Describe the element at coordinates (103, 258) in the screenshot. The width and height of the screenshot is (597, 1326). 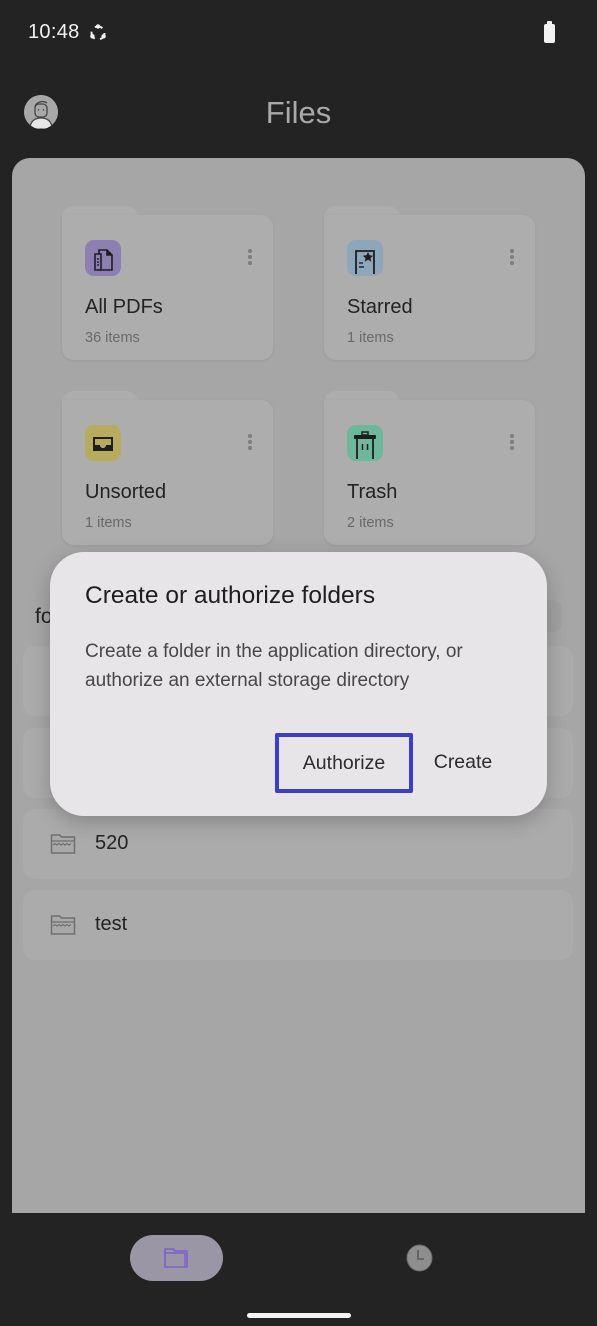
I see `documents-icon` at that location.